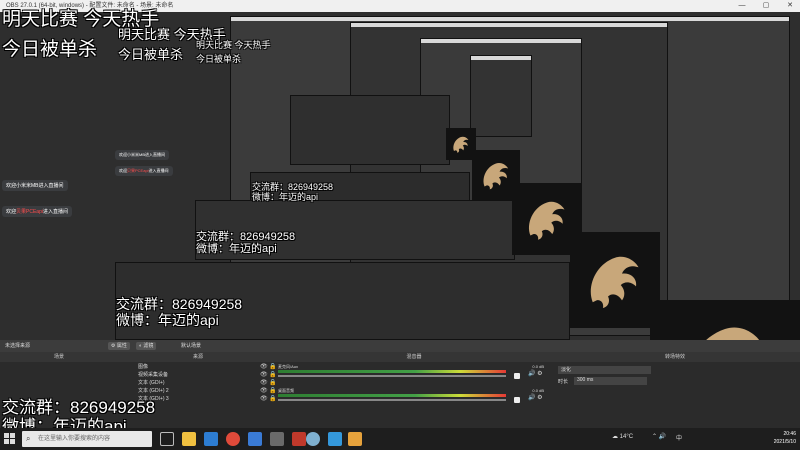  What do you see at coordinates (167, 320) in the screenshot?
I see `weibo-large: 微博：年迈的api` at bounding box center [167, 320].